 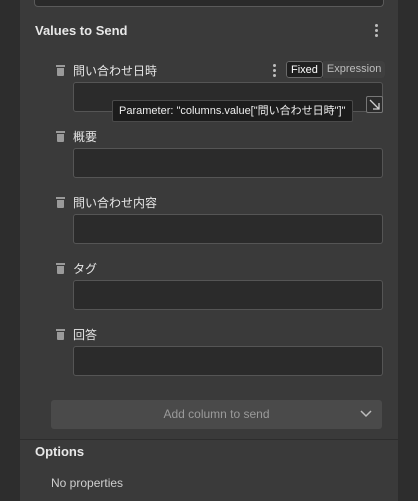 What do you see at coordinates (366, 414) in the screenshot?
I see `chevron-down-icon` at bounding box center [366, 414].